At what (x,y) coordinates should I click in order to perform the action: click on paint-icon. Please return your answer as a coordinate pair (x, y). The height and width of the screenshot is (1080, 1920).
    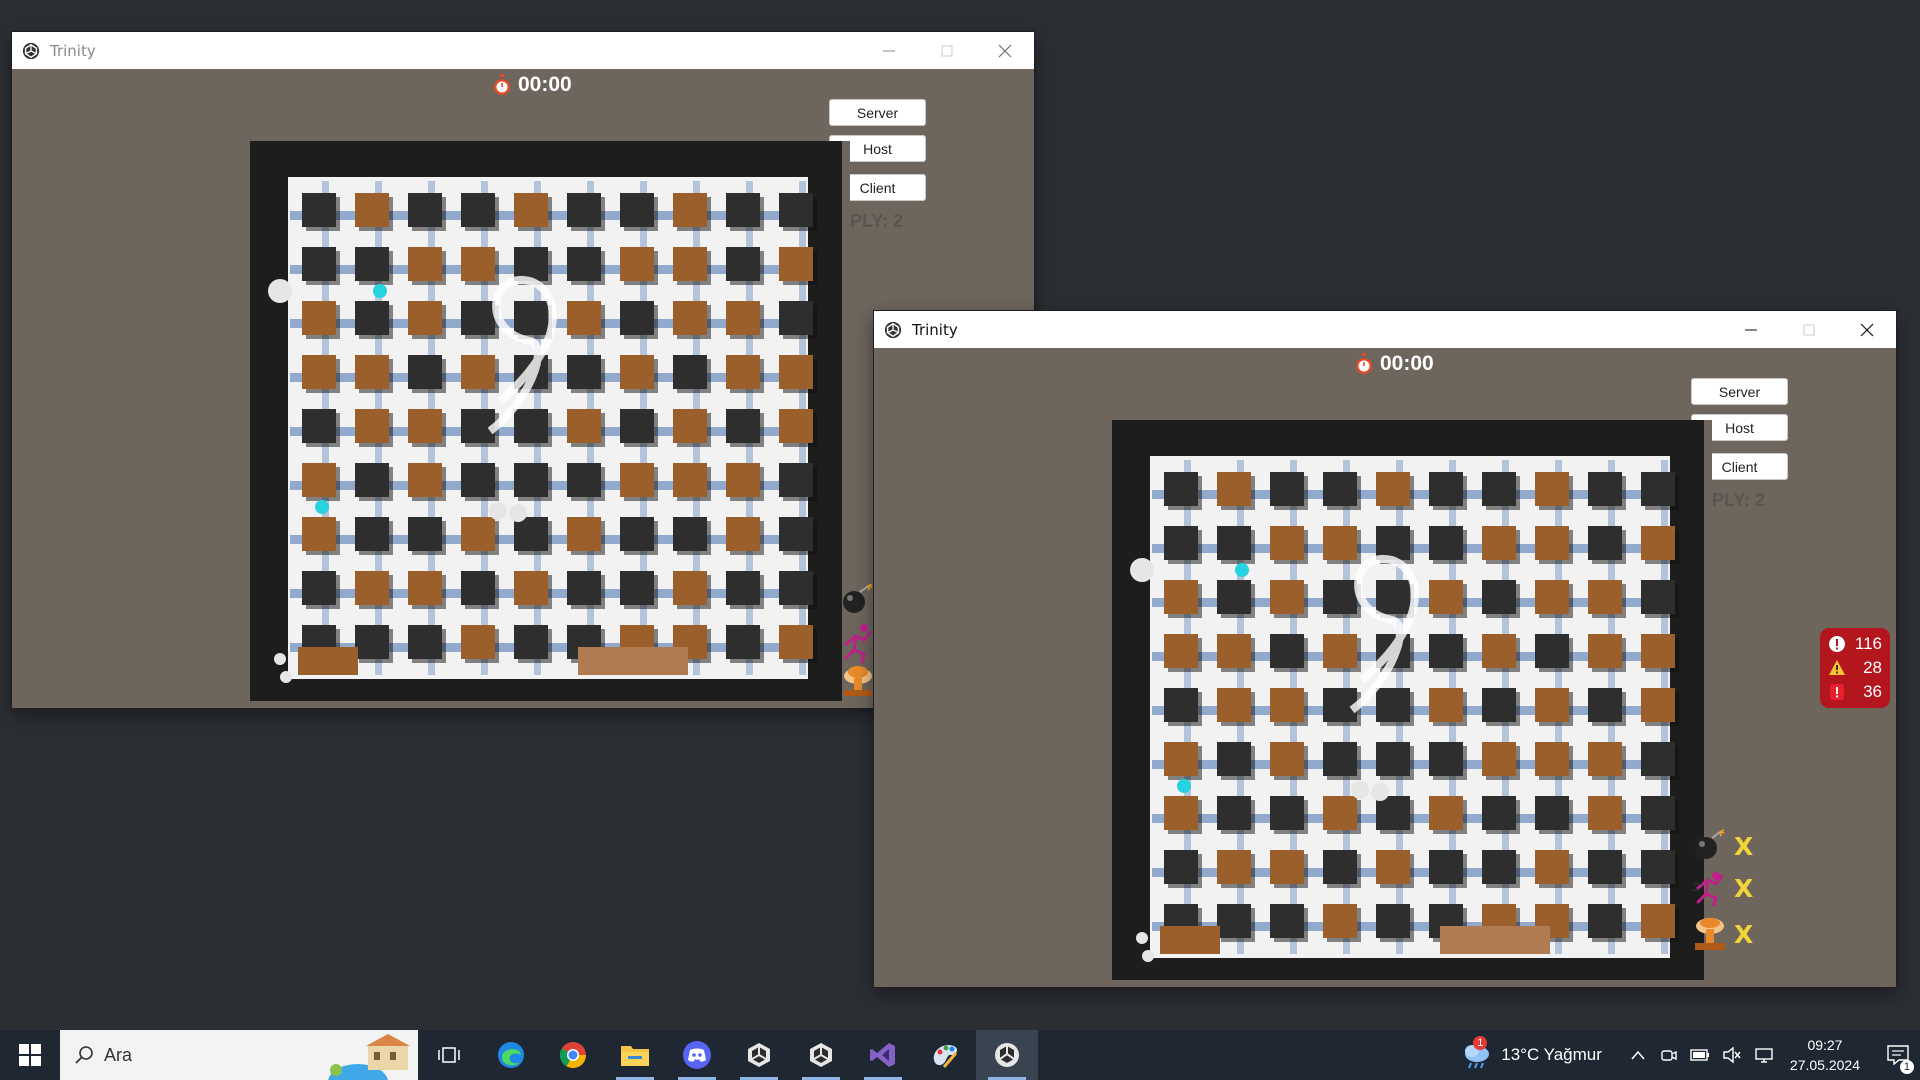
    Looking at the image, I should click on (945, 1056).